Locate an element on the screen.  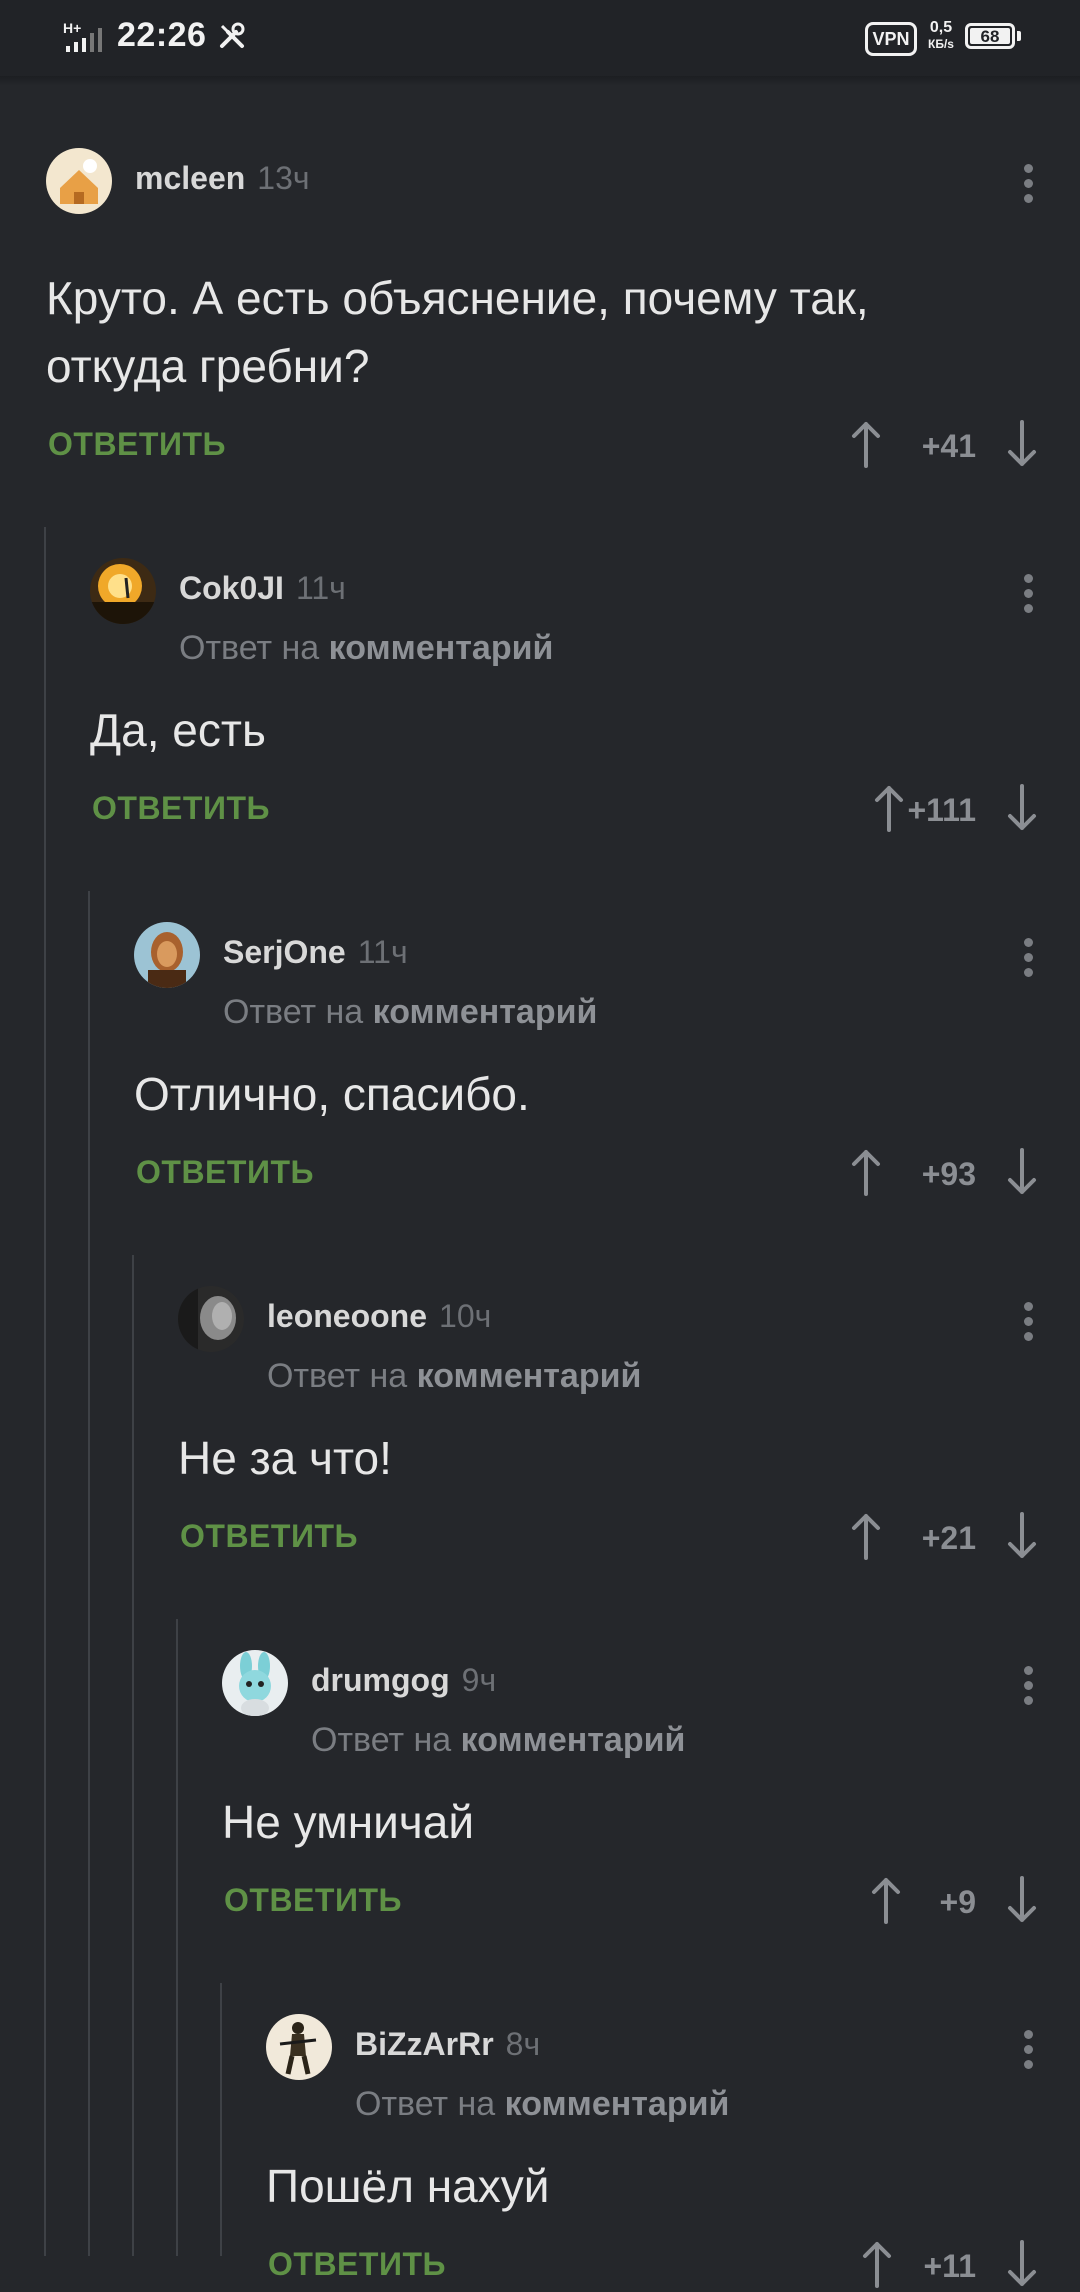
comment-actions: ОТВЕТИТЬ +21 is located at coordinates (629, 1536).